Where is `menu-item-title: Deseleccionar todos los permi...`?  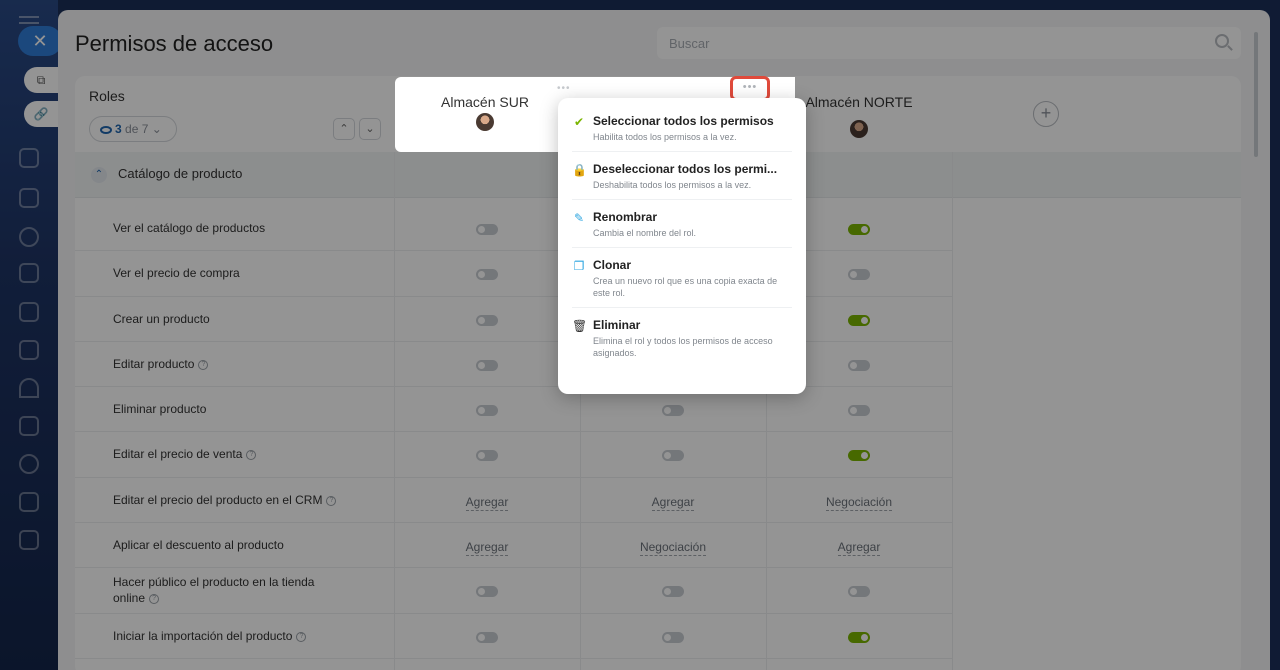 menu-item-title: Deseleccionar todos los permi... is located at coordinates (685, 169).